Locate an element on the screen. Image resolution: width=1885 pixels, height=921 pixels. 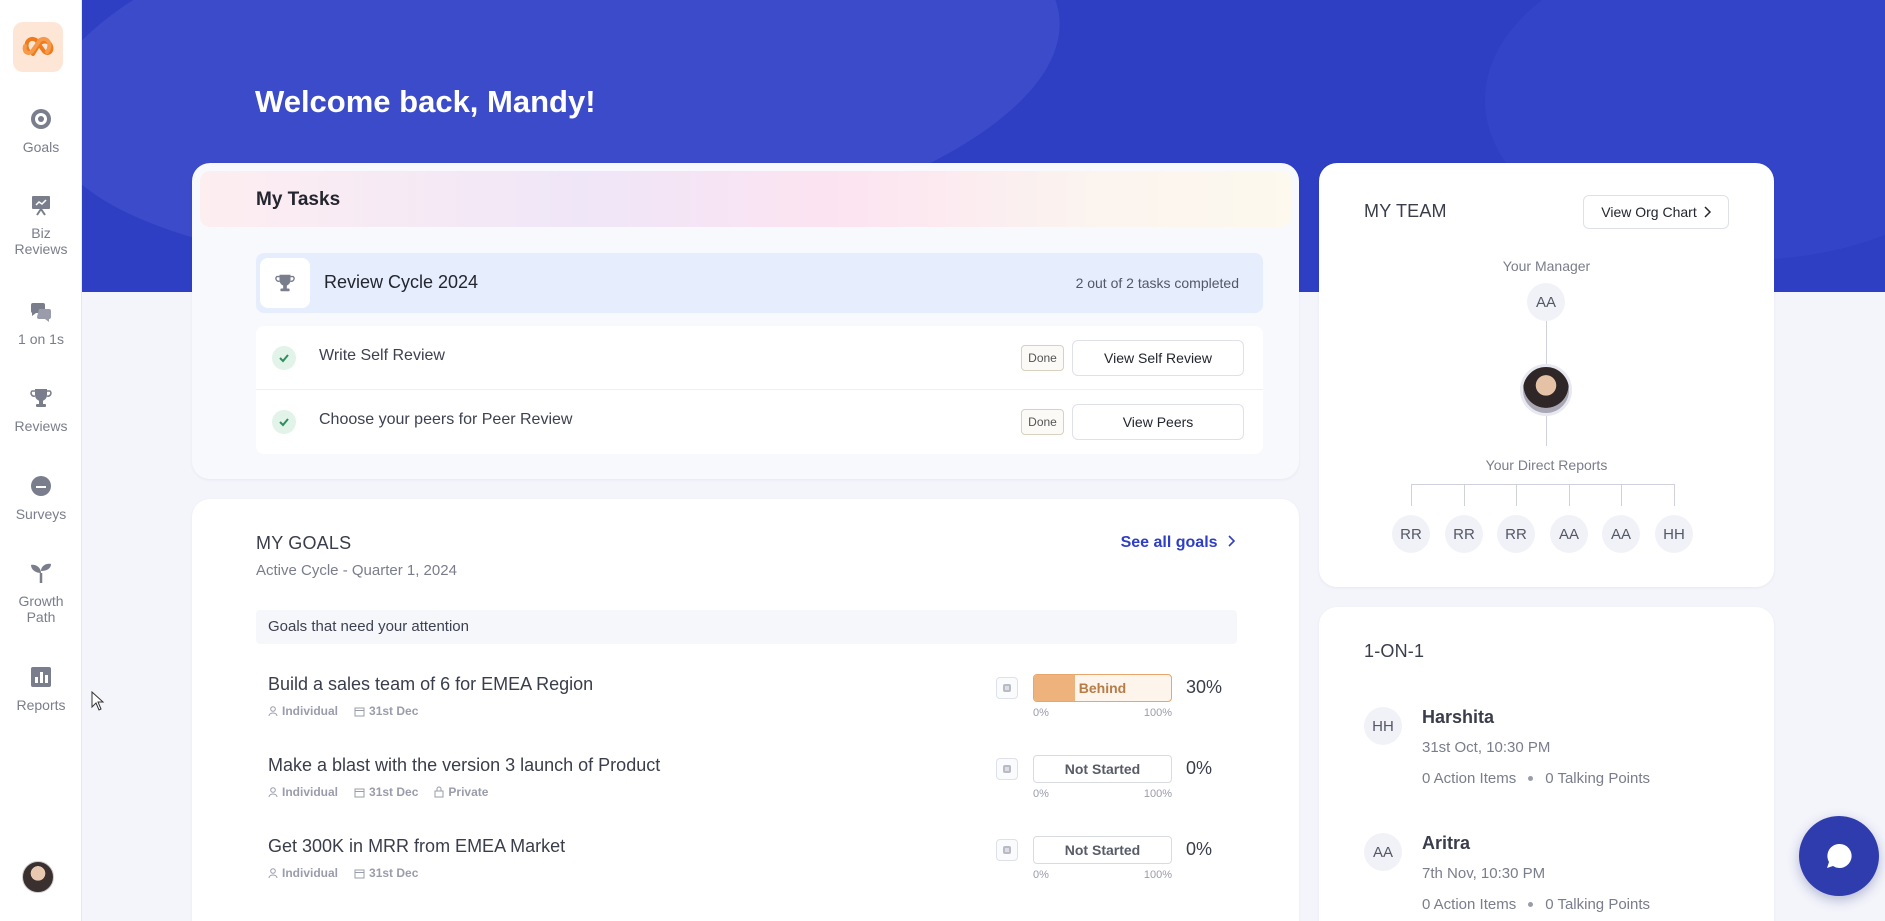
sidebar-item-reviews: Reviews is located at coordinates (41, 410).